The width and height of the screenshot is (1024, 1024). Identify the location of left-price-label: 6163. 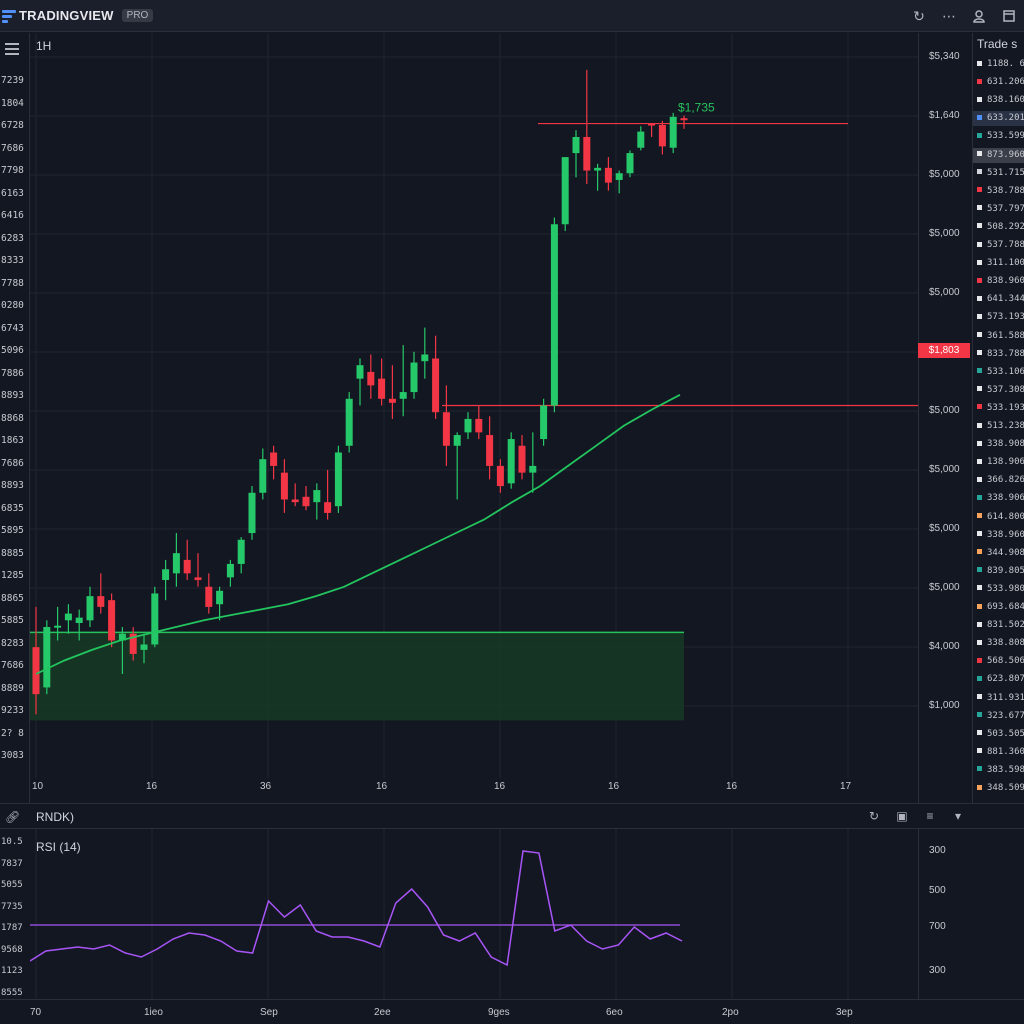
(12, 193).